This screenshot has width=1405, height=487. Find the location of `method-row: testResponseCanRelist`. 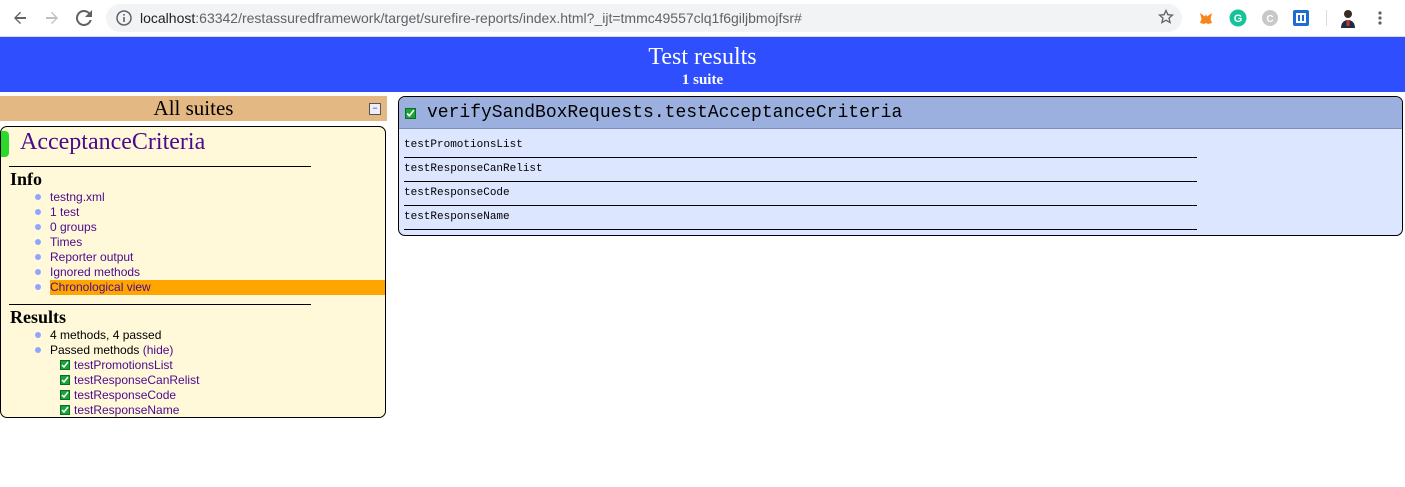

method-row: testResponseCanRelist is located at coordinates (800, 170).